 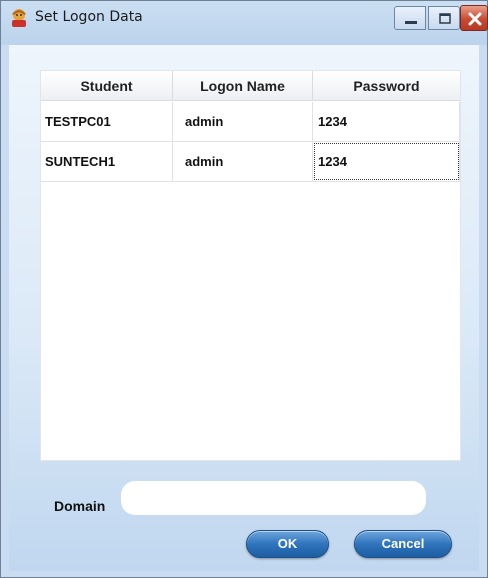 What do you see at coordinates (107, 86) in the screenshot?
I see `column-header-student: Student` at bounding box center [107, 86].